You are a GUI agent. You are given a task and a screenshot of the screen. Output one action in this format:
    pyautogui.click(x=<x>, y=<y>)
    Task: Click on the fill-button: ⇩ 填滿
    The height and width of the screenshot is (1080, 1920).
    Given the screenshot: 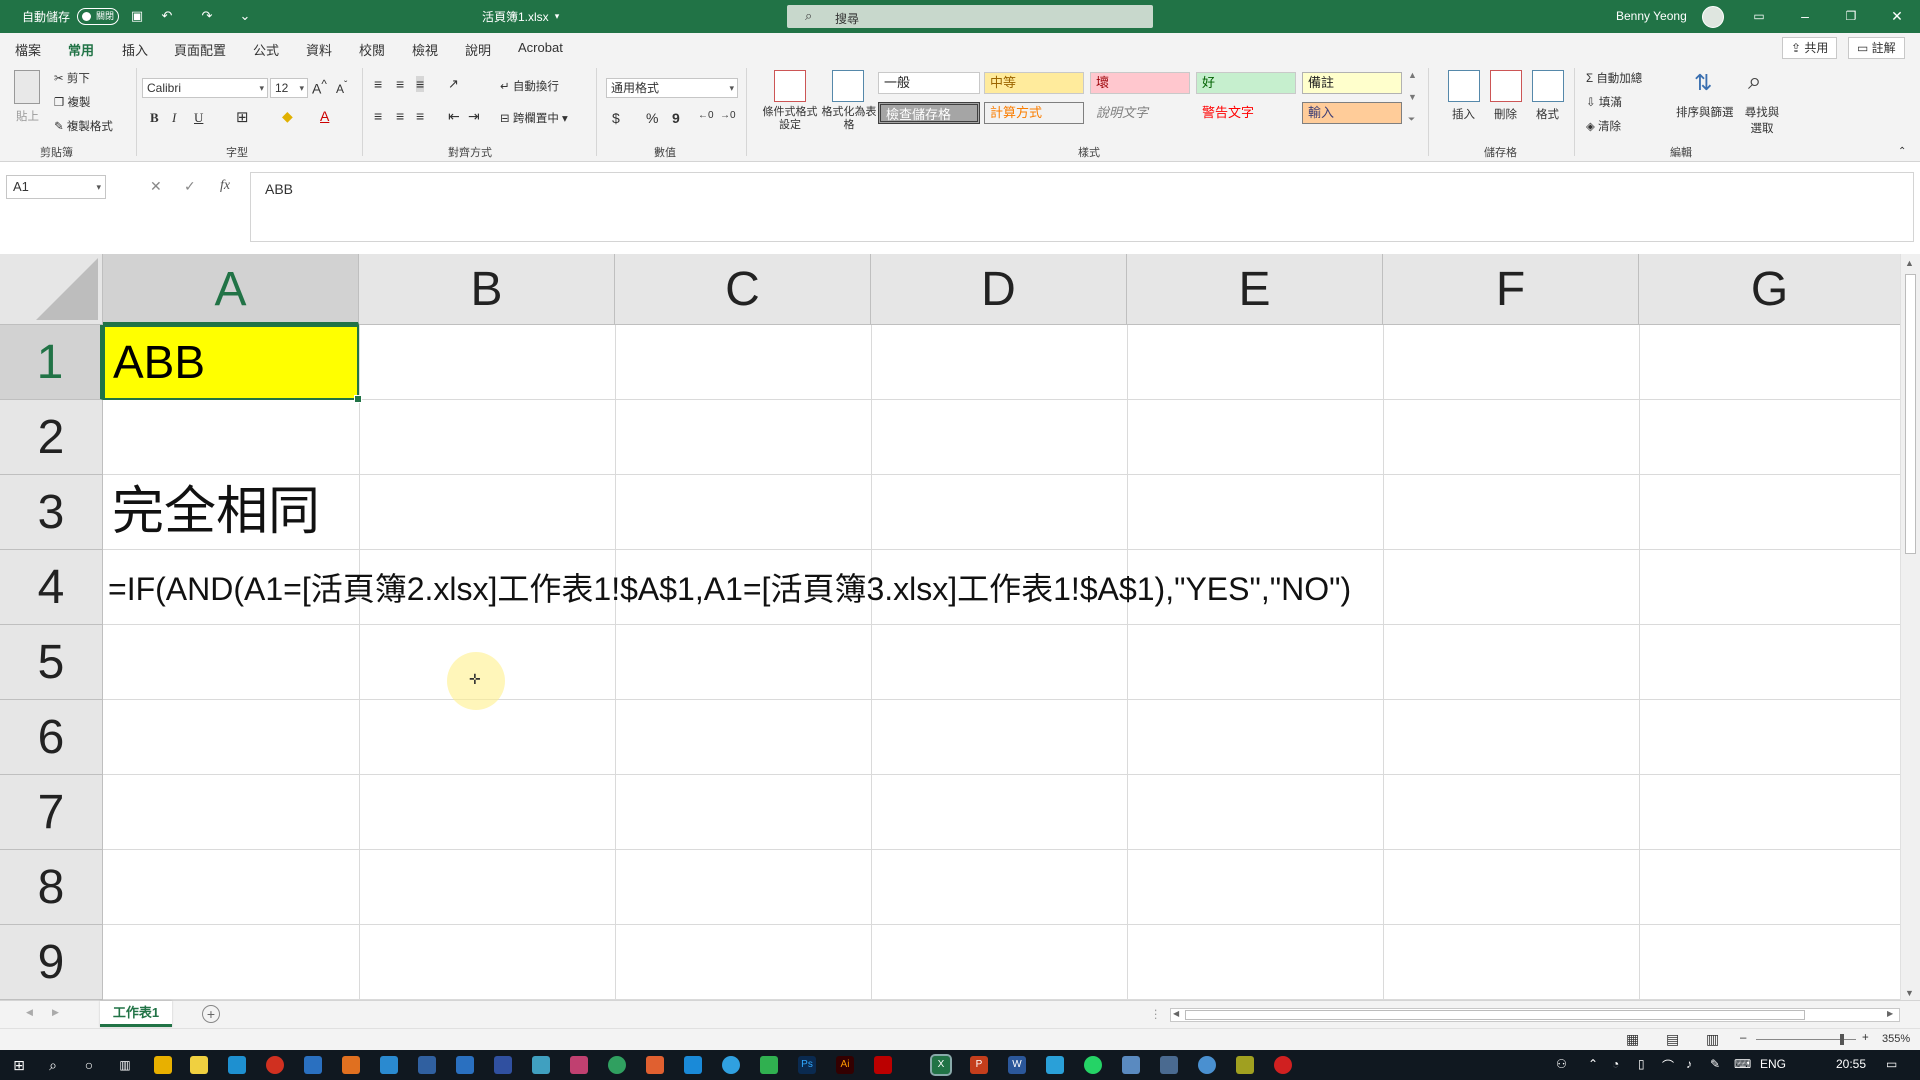 What is the action you would take?
    pyautogui.click(x=1604, y=102)
    